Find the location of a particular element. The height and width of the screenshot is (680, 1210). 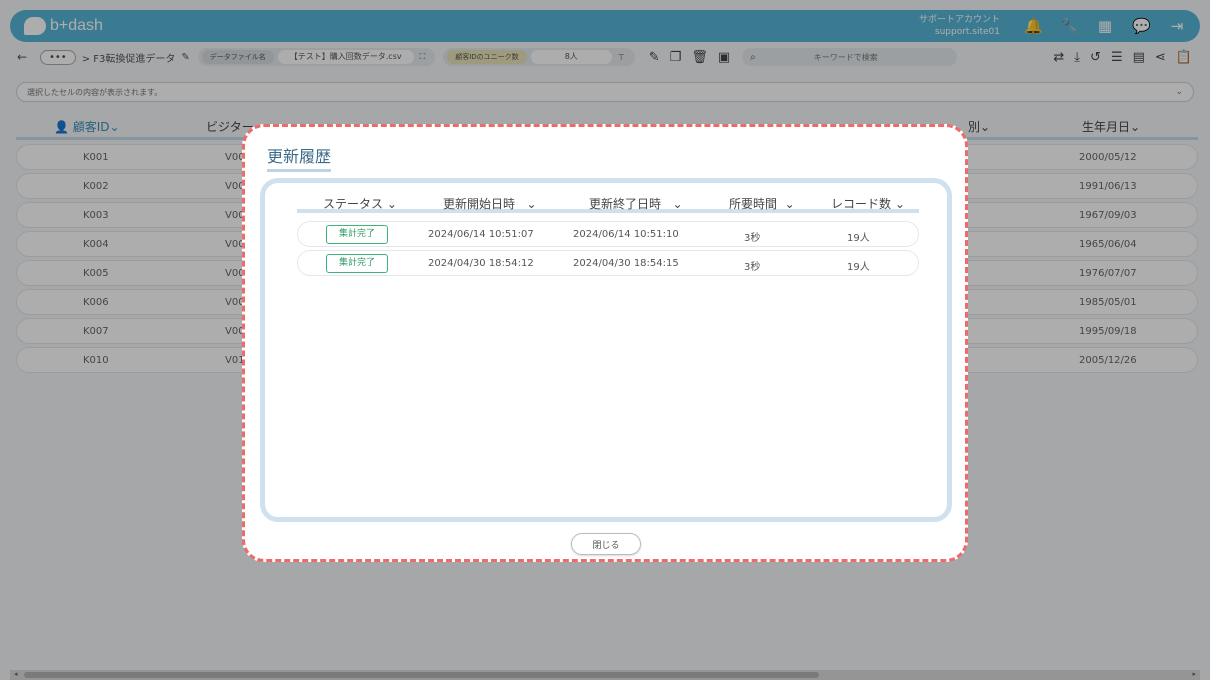

history-table-header: ステータス ⌄ 更新開始日時 ⌄ 更新終了日時 ⌄ 所要時間 ⌄ レコード数 ⌄ is located at coordinates (608, 202).